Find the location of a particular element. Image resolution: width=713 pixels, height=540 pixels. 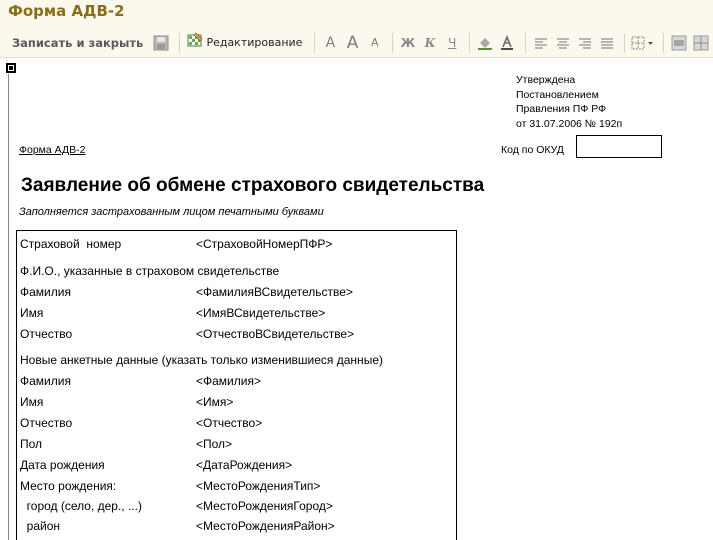

font-size-icon: A is located at coordinates (330, 43).